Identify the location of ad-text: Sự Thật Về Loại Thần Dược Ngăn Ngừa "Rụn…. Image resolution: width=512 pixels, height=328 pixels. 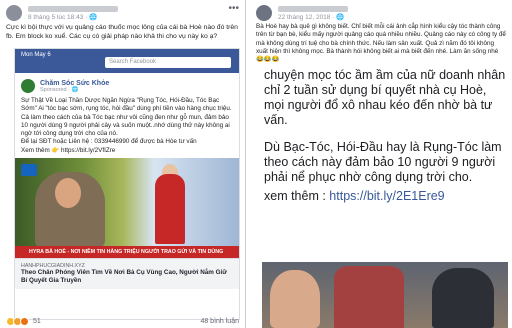
(126, 125).